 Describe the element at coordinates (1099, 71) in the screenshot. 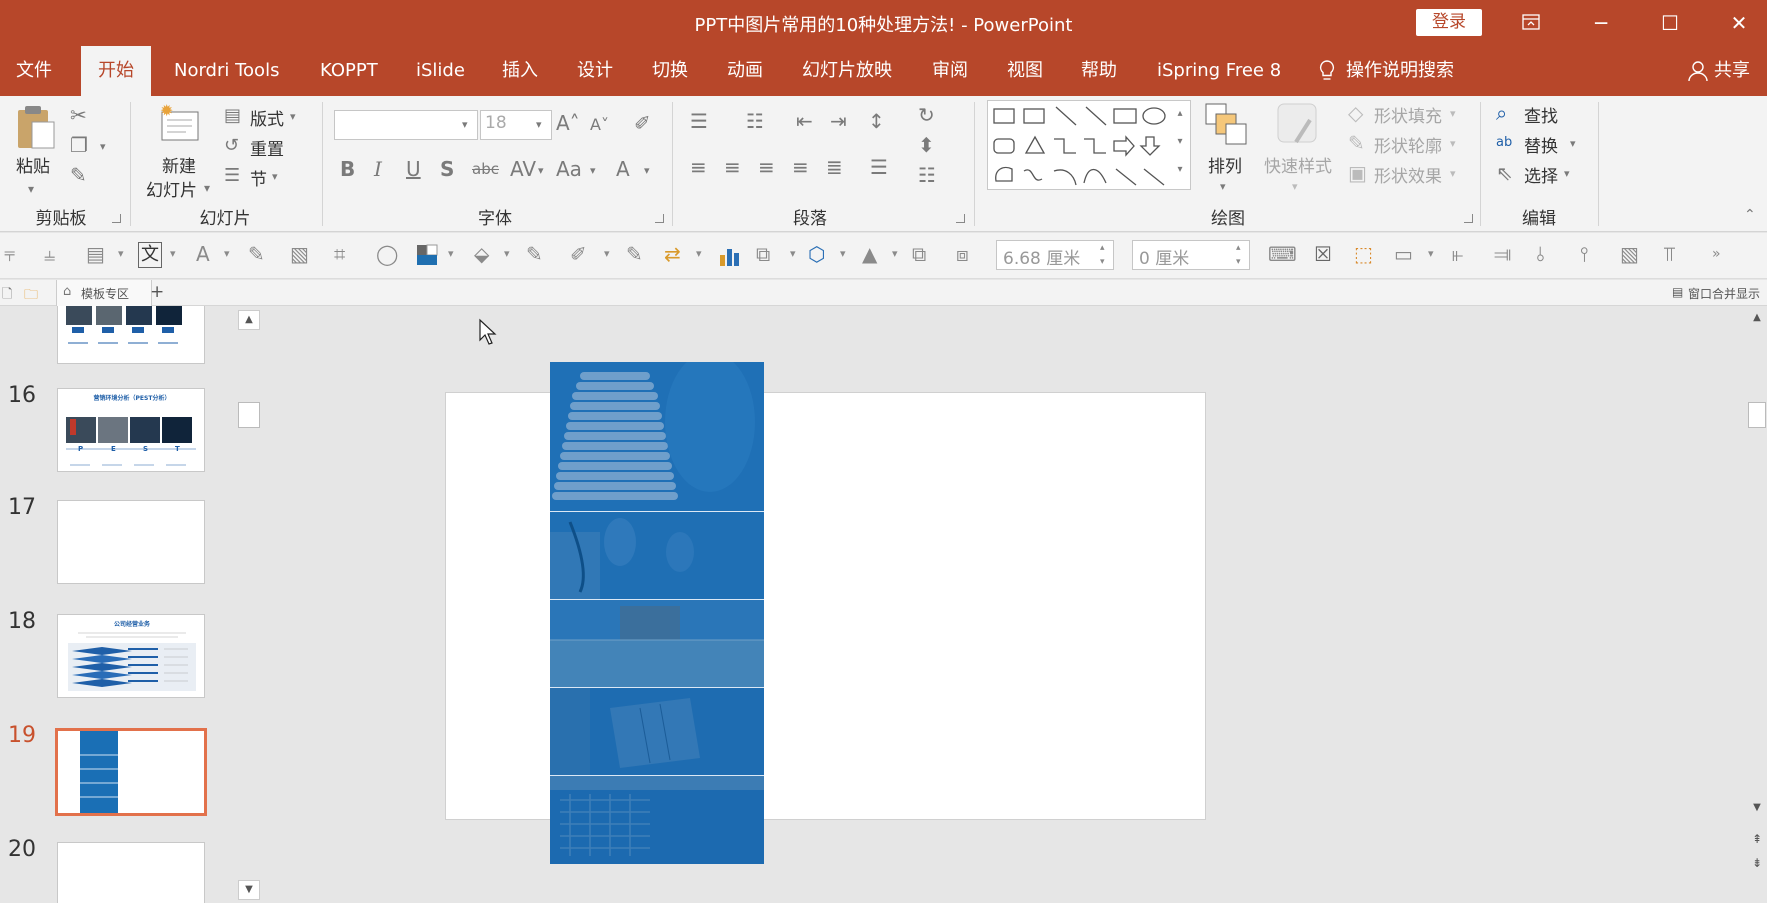

I see `tab-help: 帮助` at that location.